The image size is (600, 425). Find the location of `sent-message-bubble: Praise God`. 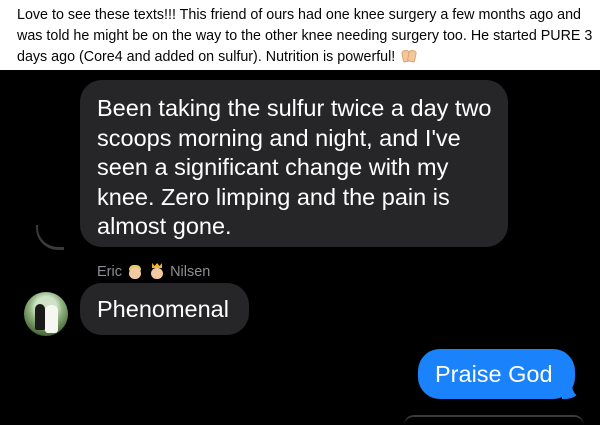

sent-message-bubble: Praise God is located at coordinates (496, 374).